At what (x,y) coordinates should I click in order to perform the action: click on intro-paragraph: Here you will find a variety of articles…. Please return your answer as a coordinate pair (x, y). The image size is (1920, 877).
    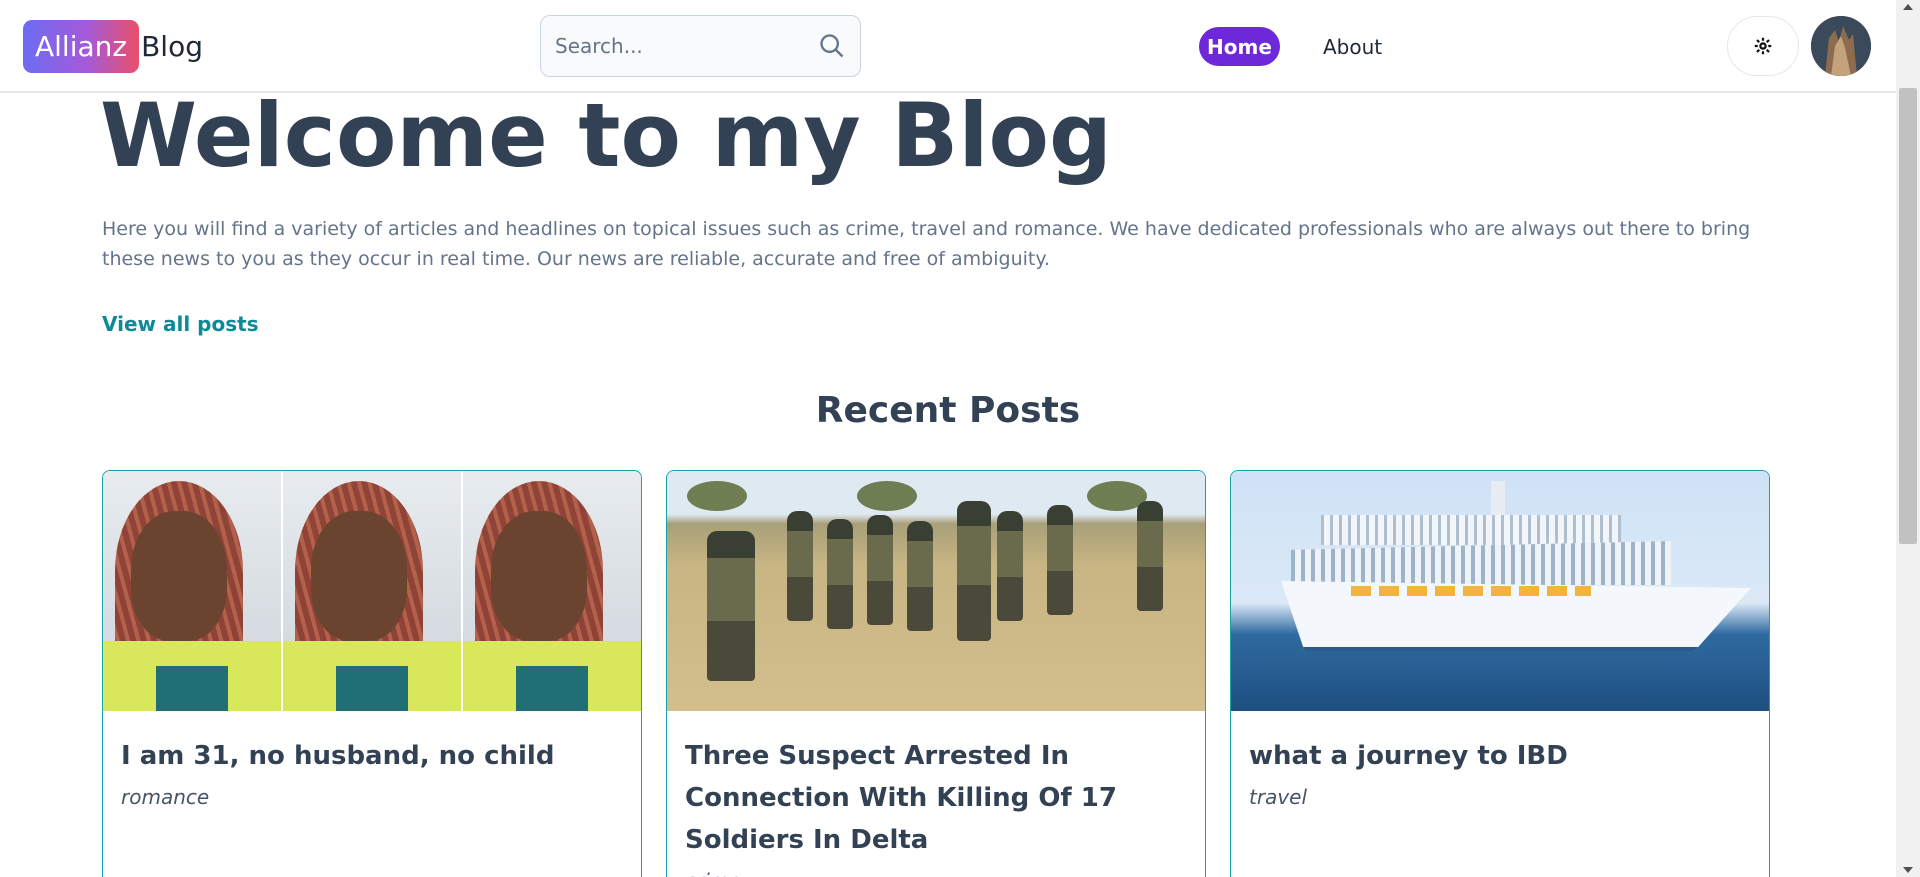
    Looking at the image, I should click on (926, 244).